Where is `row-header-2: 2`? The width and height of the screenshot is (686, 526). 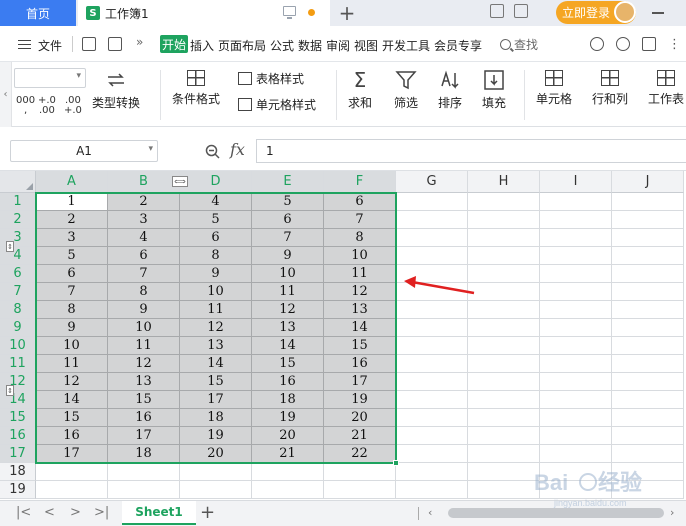 row-header-2: 2 is located at coordinates (18, 220).